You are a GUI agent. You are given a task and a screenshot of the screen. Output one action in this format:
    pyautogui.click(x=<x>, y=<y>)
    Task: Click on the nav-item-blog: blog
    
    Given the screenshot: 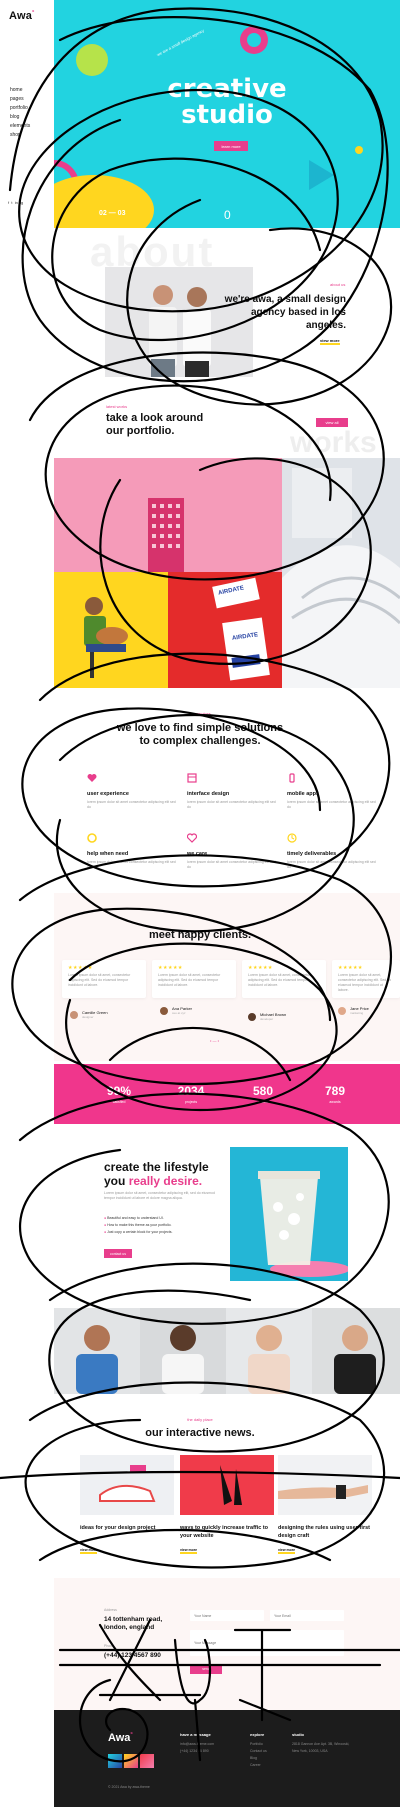 What is the action you would take?
    pyautogui.click(x=20, y=117)
    